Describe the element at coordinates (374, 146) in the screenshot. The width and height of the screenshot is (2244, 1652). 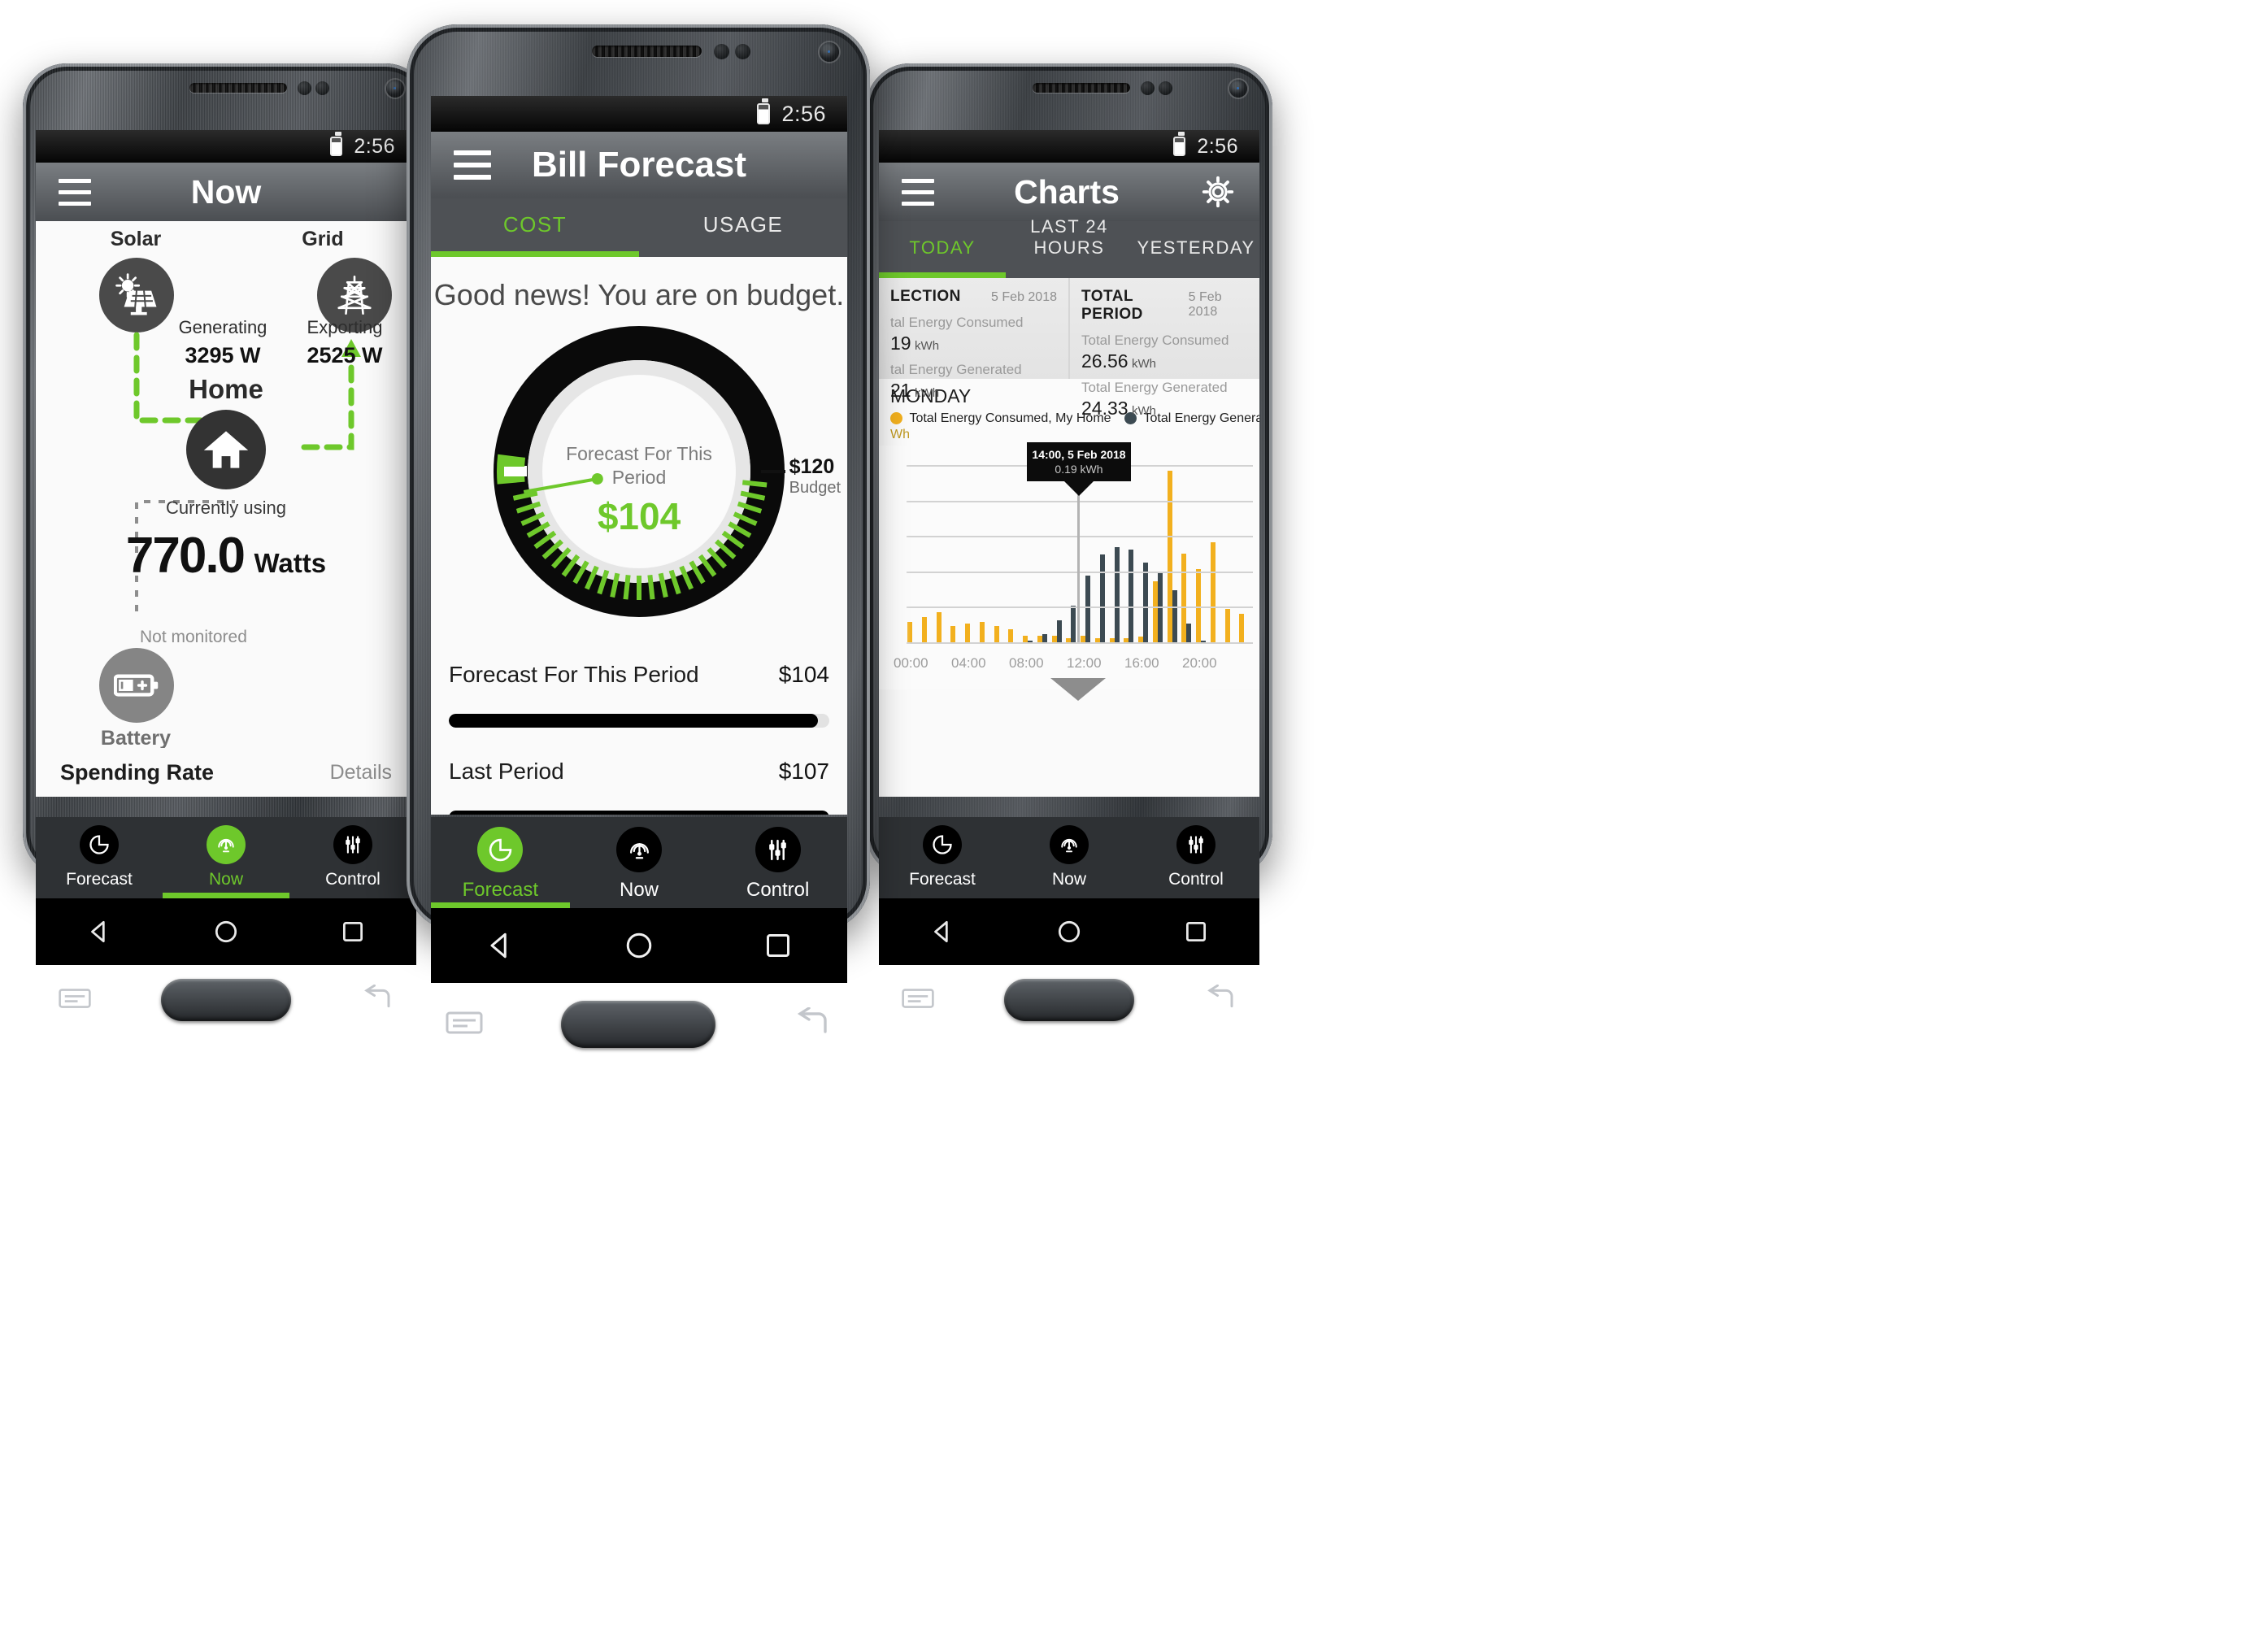
I see `status-clock: 2:56` at that location.